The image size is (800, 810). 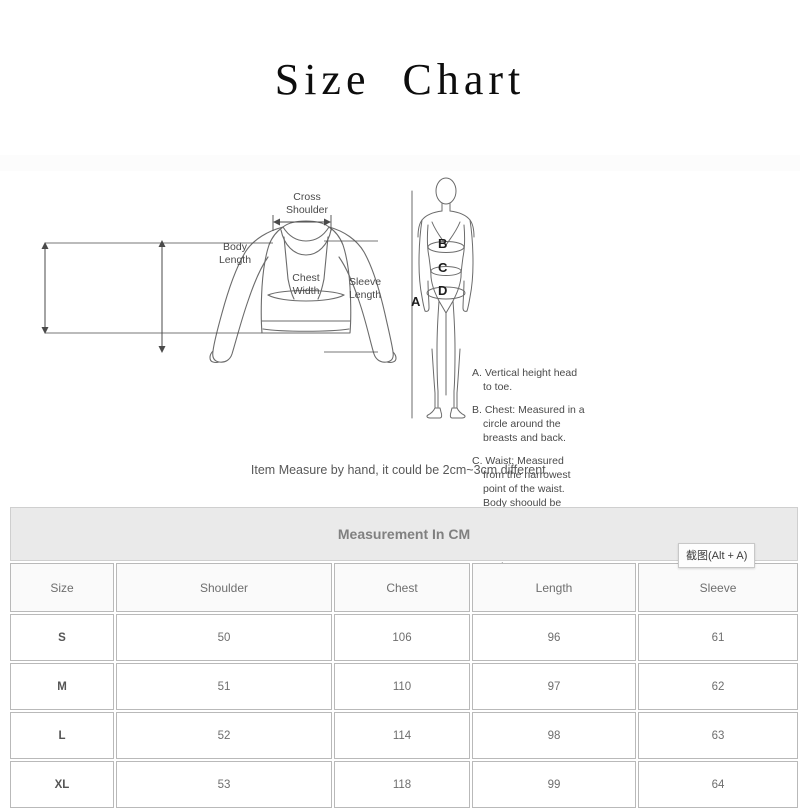 I want to click on screenshot-hotkey-tooltip: 截图(Alt + A), so click(x=717, y=555).